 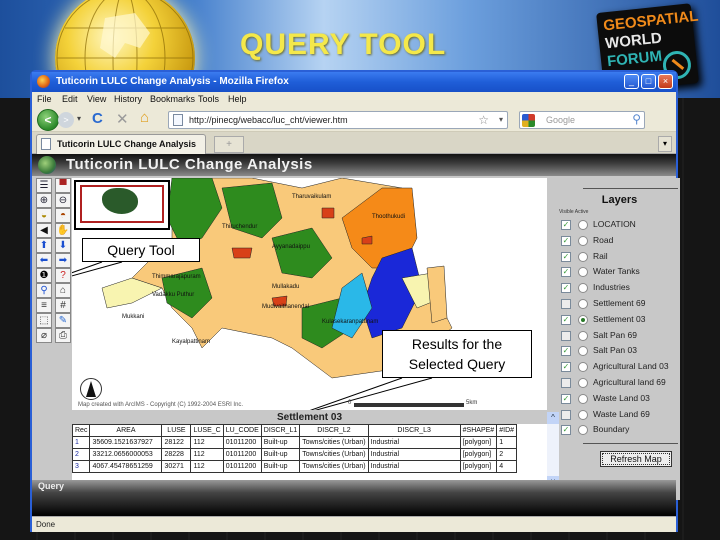 What do you see at coordinates (172, 99) in the screenshot?
I see `menu-bookmarks: Bookmarks` at bounding box center [172, 99].